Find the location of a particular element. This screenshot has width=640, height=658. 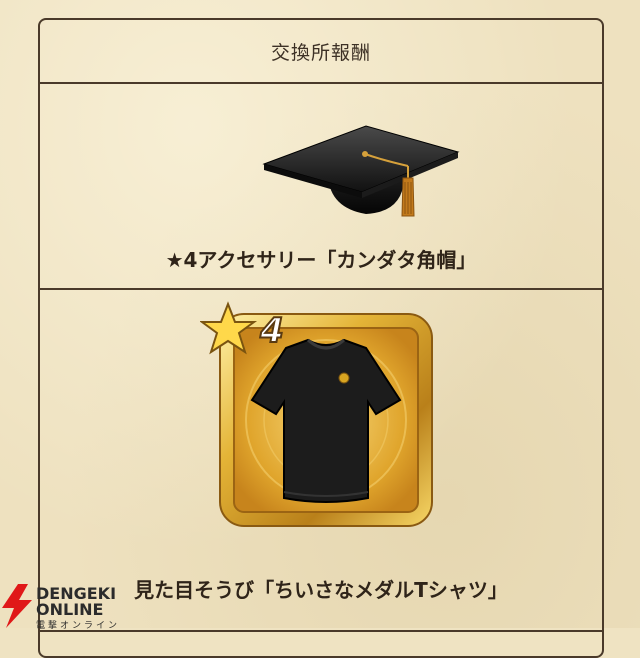

watermark-logo: DENGEKI ONLINE 電撃オンライン is located at coordinates (65, 607).